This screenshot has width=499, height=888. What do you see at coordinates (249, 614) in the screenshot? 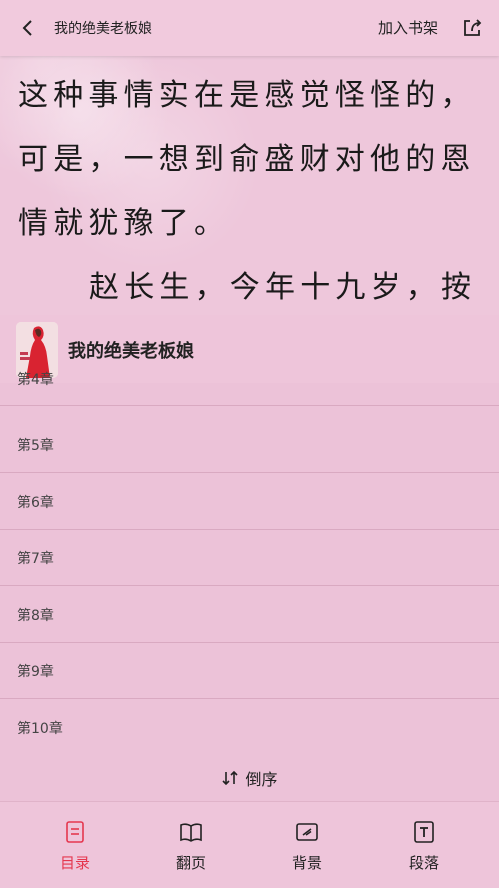
I see `chapter-item: 第8章` at bounding box center [249, 614].